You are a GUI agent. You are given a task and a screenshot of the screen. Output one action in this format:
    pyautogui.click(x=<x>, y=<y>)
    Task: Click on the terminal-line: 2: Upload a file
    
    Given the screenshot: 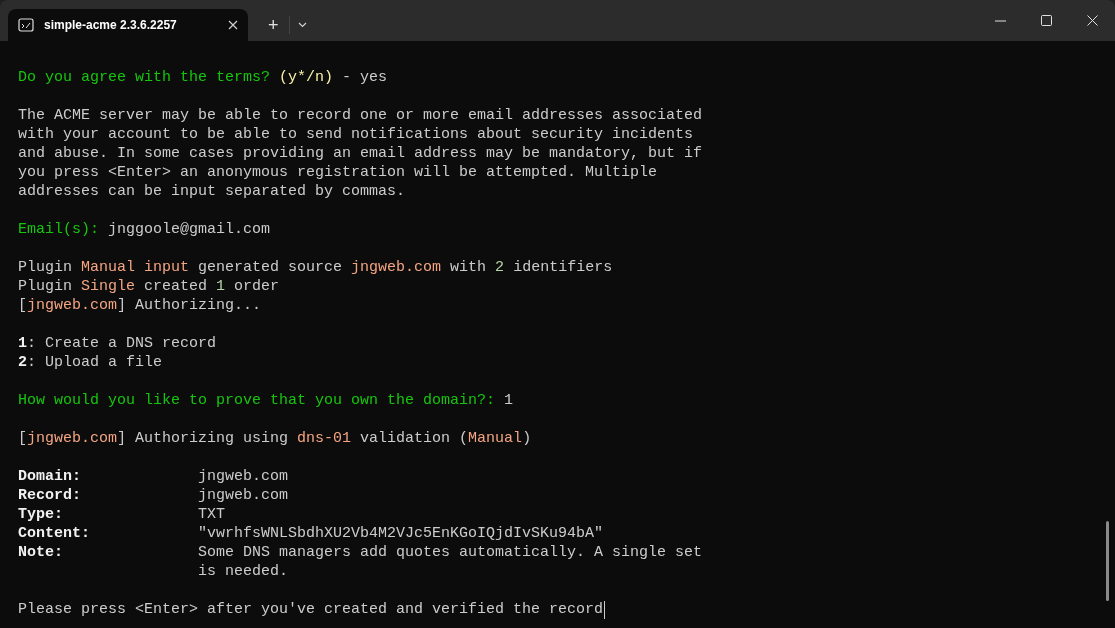 What is the action you would take?
    pyautogui.click(x=90, y=362)
    